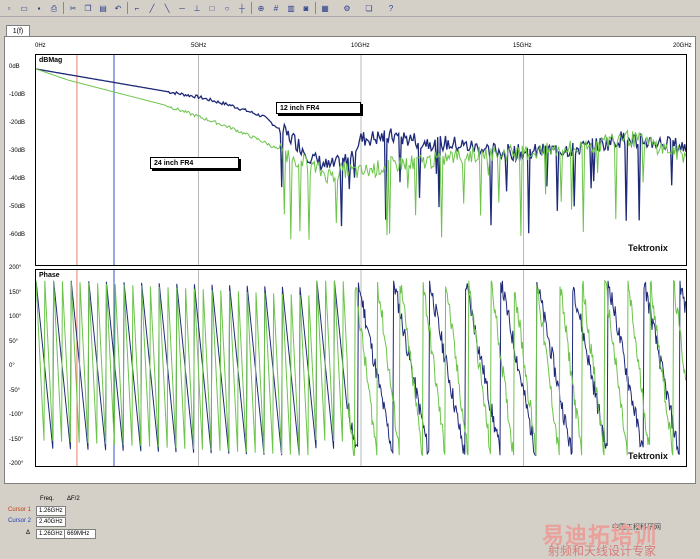 Image resolution: width=700 pixels, height=559 pixels. Describe the element at coordinates (325, 8) in the screenshot. I see `table-icon: ▦` at that location.